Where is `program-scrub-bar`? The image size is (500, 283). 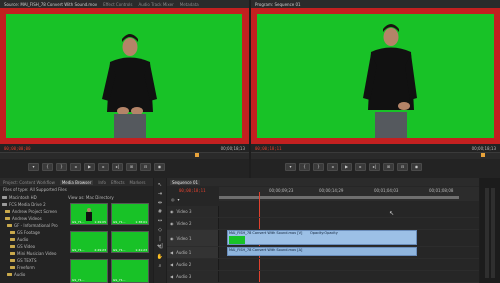
program-scrub-bar is located at coordinates (375, 155).